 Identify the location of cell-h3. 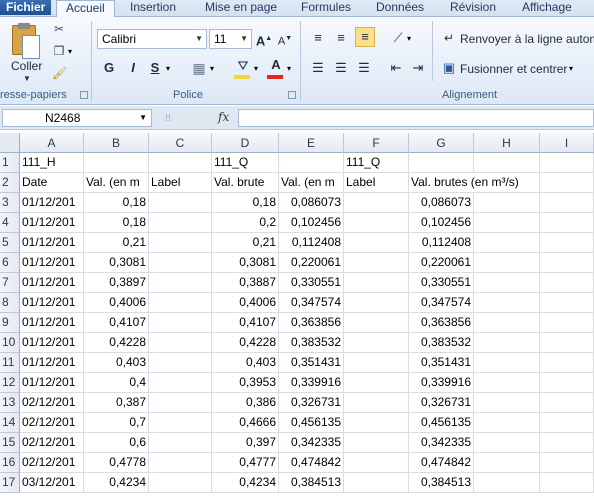
(507, 203).